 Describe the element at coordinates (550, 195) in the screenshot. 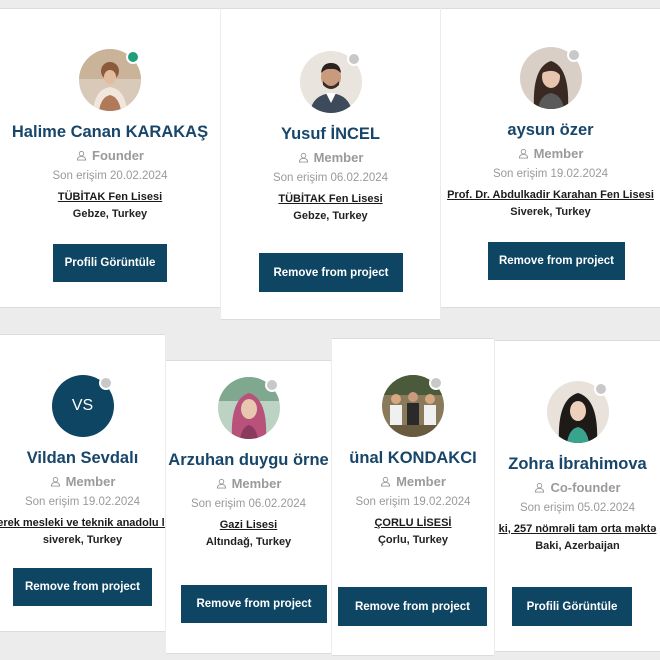

I see `school-link: Prof. Dr. Abdulkadir Karahan Fen Lisesi` at that location.